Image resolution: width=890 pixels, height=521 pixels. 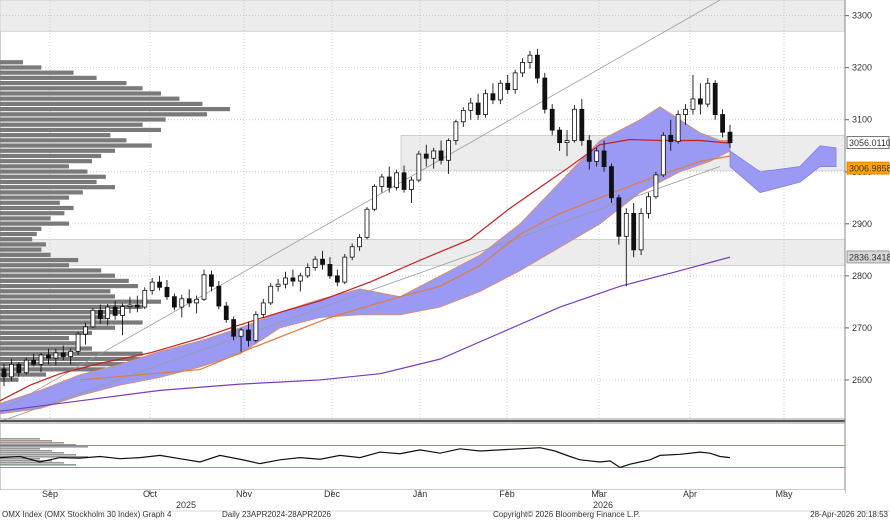 What do you see at coordinates (849, 514) in the screenshot?
I see `footer-timestamp: 28-Apr-2026 20:18:53` at bounding box center [849, 514].